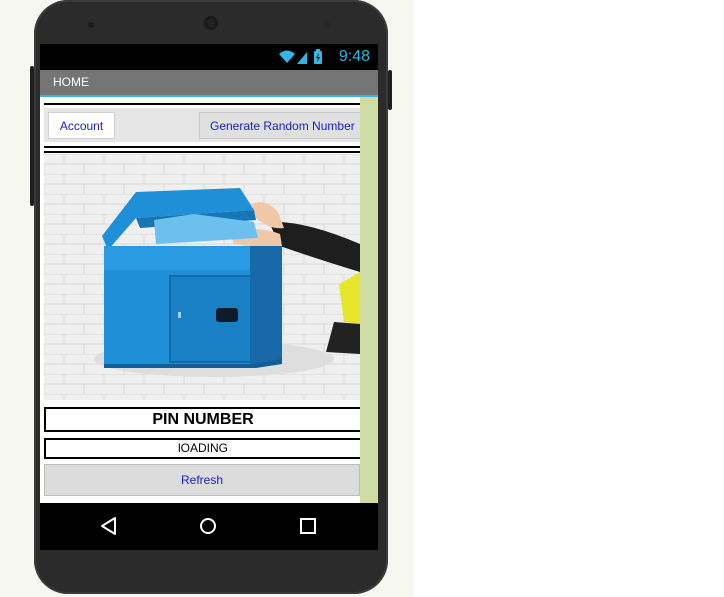 The width and height of the screenshot is (724, 597). I want to click on pin-number-heading: PIN NUMBER, so click(203, 419).